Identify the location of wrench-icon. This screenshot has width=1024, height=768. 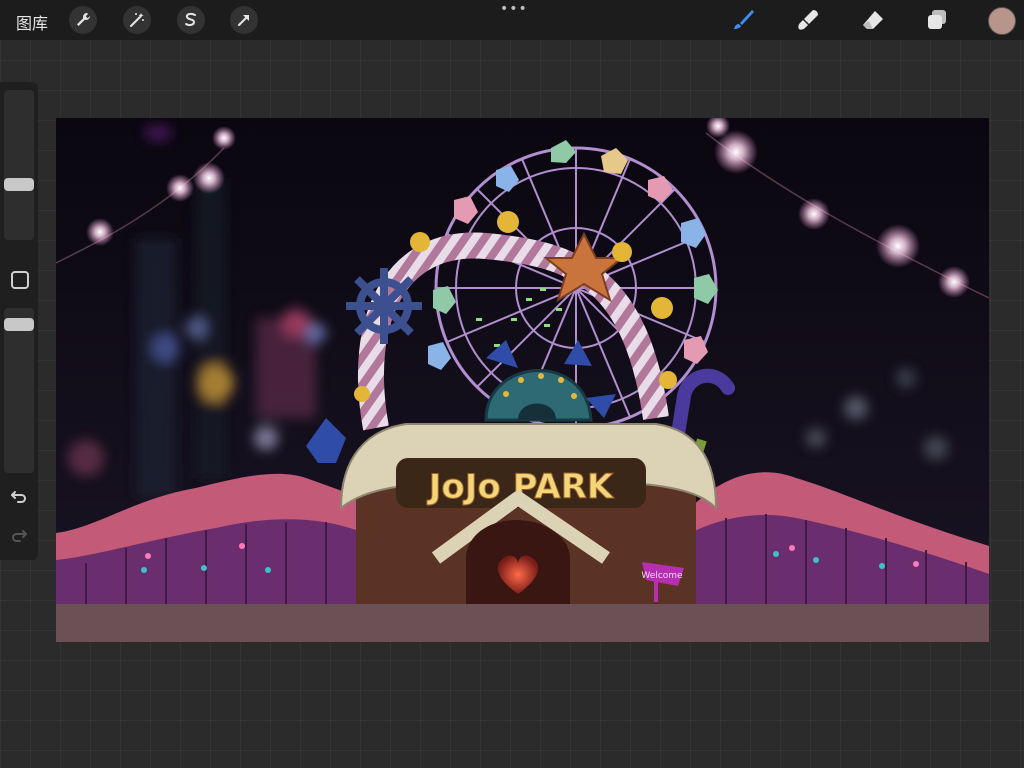
(83, 19).